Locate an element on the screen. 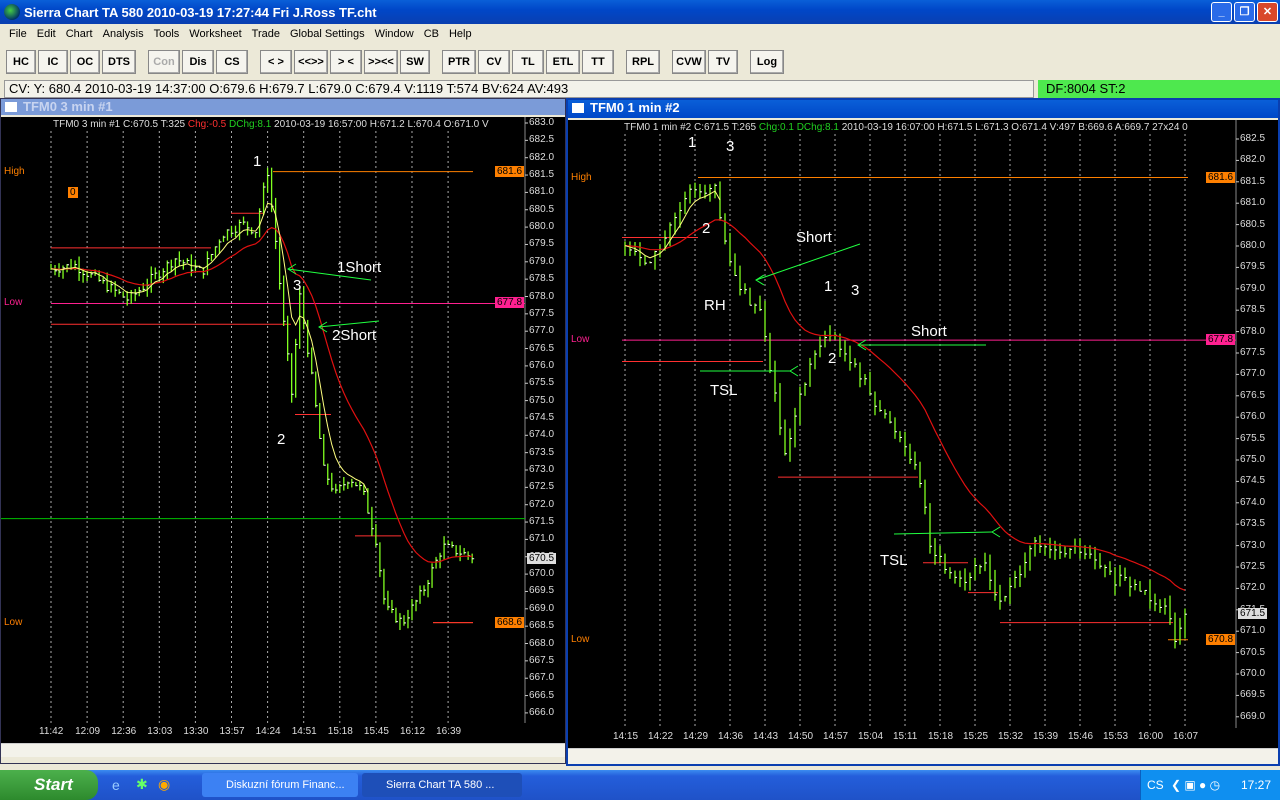 The width and height of the screenshot is (1280, 800). toolbar-button-hc: HC is located at coordinates (21, 62).